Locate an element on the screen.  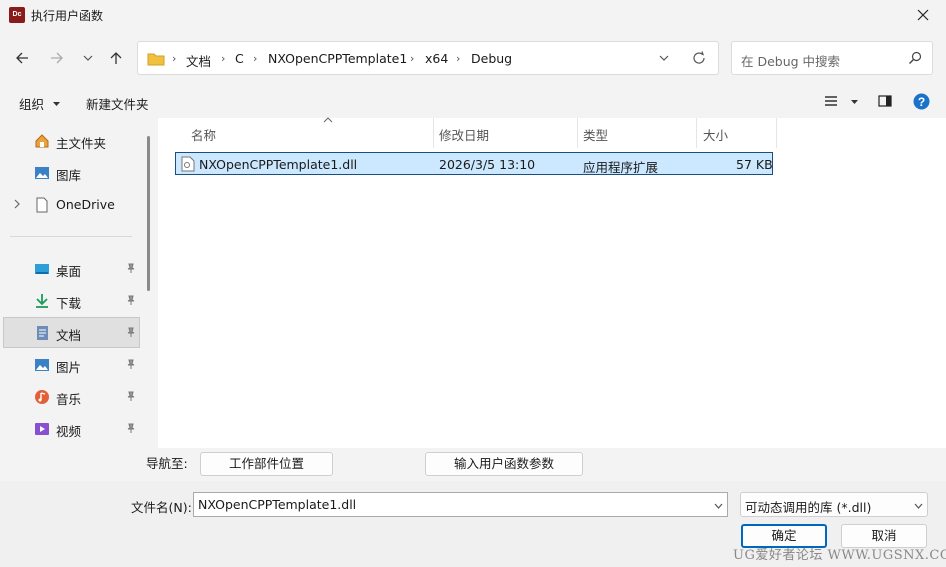
arrow-left-icon is located at coordinates (22, 58).